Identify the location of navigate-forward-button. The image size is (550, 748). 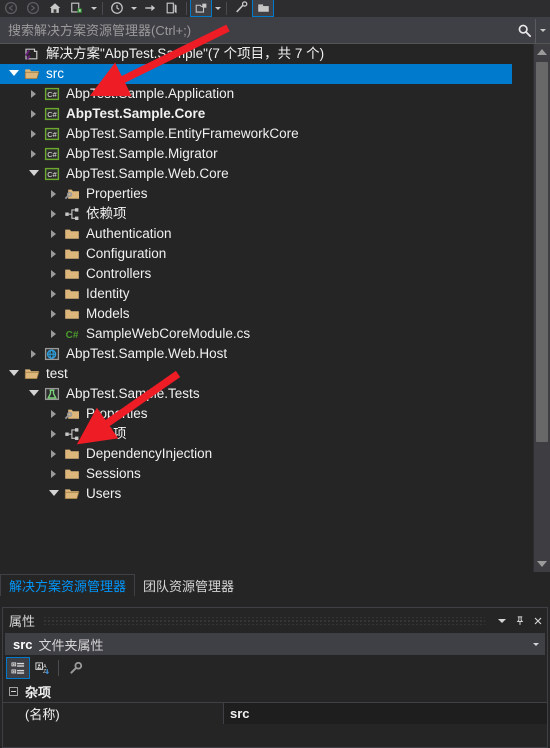
(150, 8).